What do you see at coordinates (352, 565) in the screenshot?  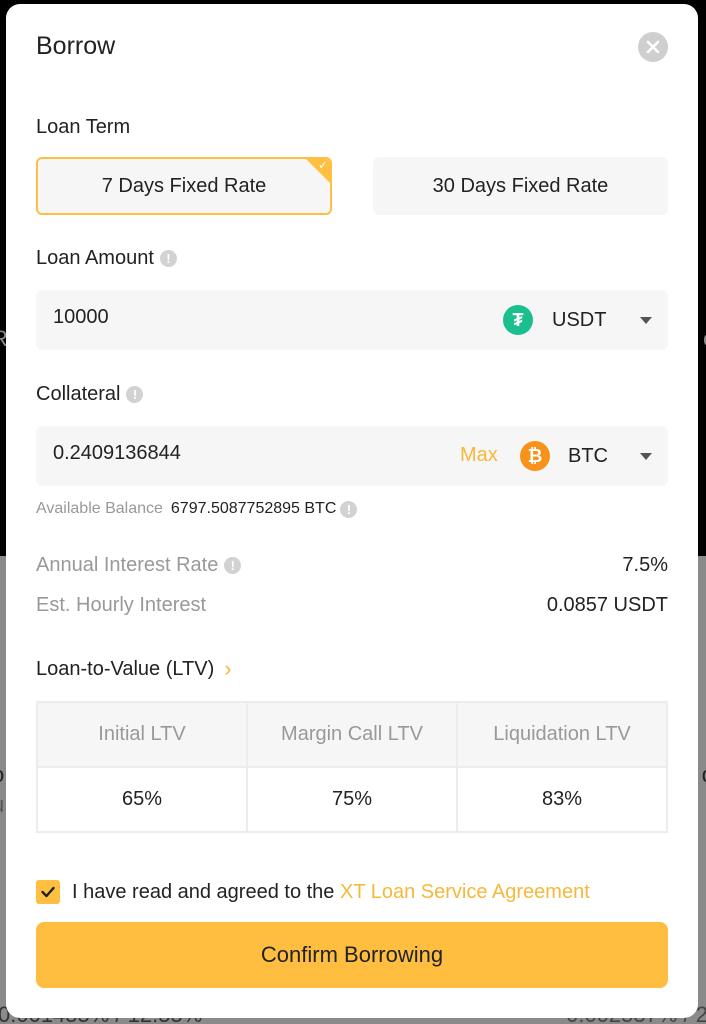 I see `annual-interest-row: Annual Interest Rate! 7.5%` at bounding box center [352, 565].